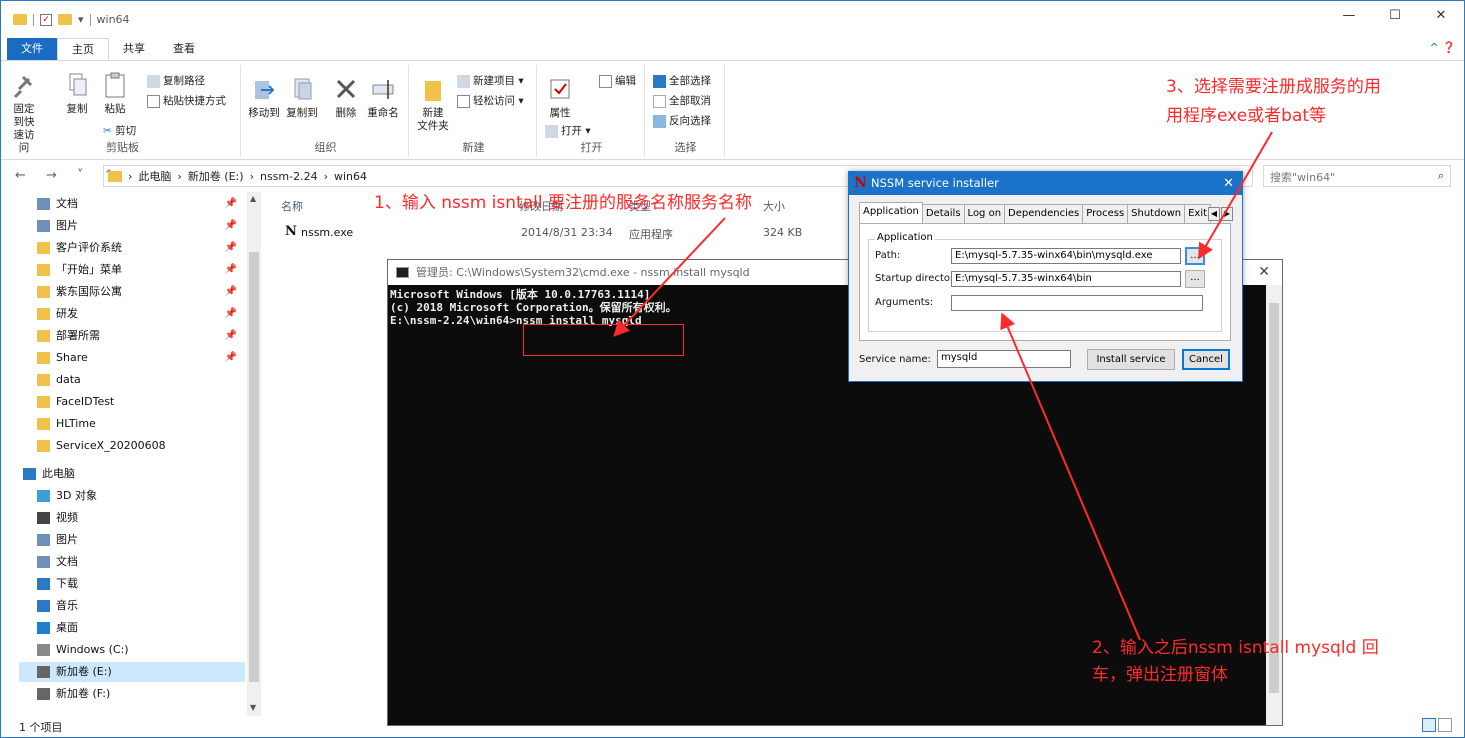 This screenshot has height=738, width=1465. I want to click on tab-scroll-right-icon: ▶, so click(1227, 214).